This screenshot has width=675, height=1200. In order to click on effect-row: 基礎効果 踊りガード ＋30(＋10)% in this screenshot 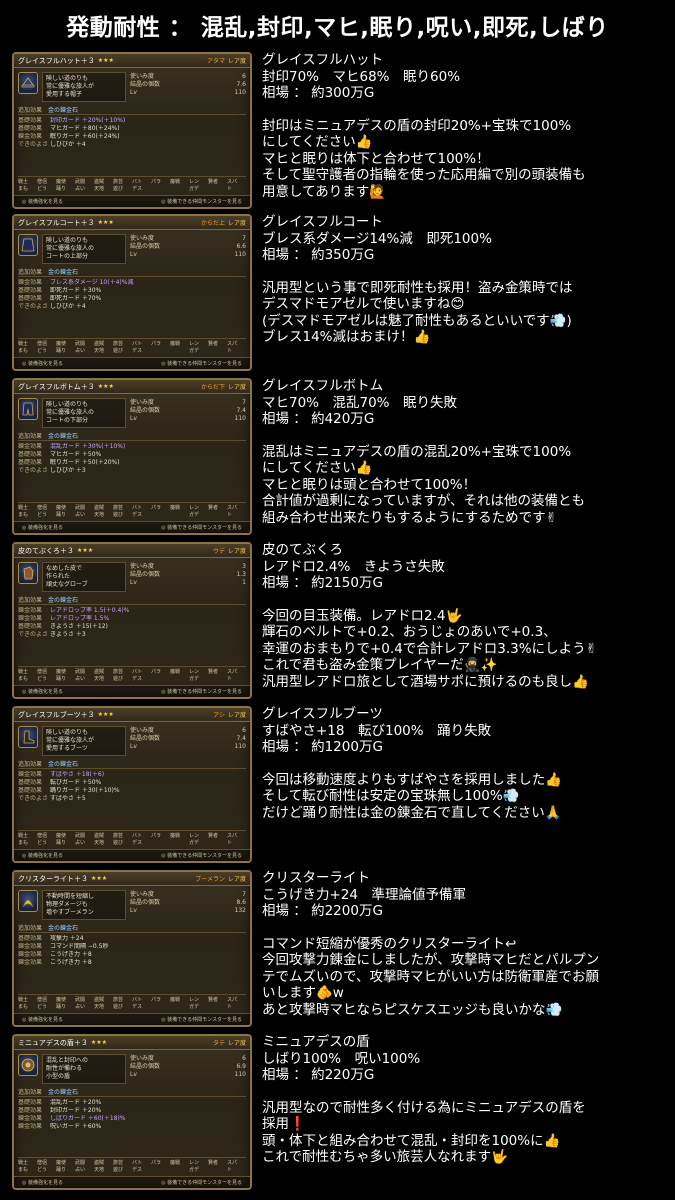, I will do `click(132, 791)`.